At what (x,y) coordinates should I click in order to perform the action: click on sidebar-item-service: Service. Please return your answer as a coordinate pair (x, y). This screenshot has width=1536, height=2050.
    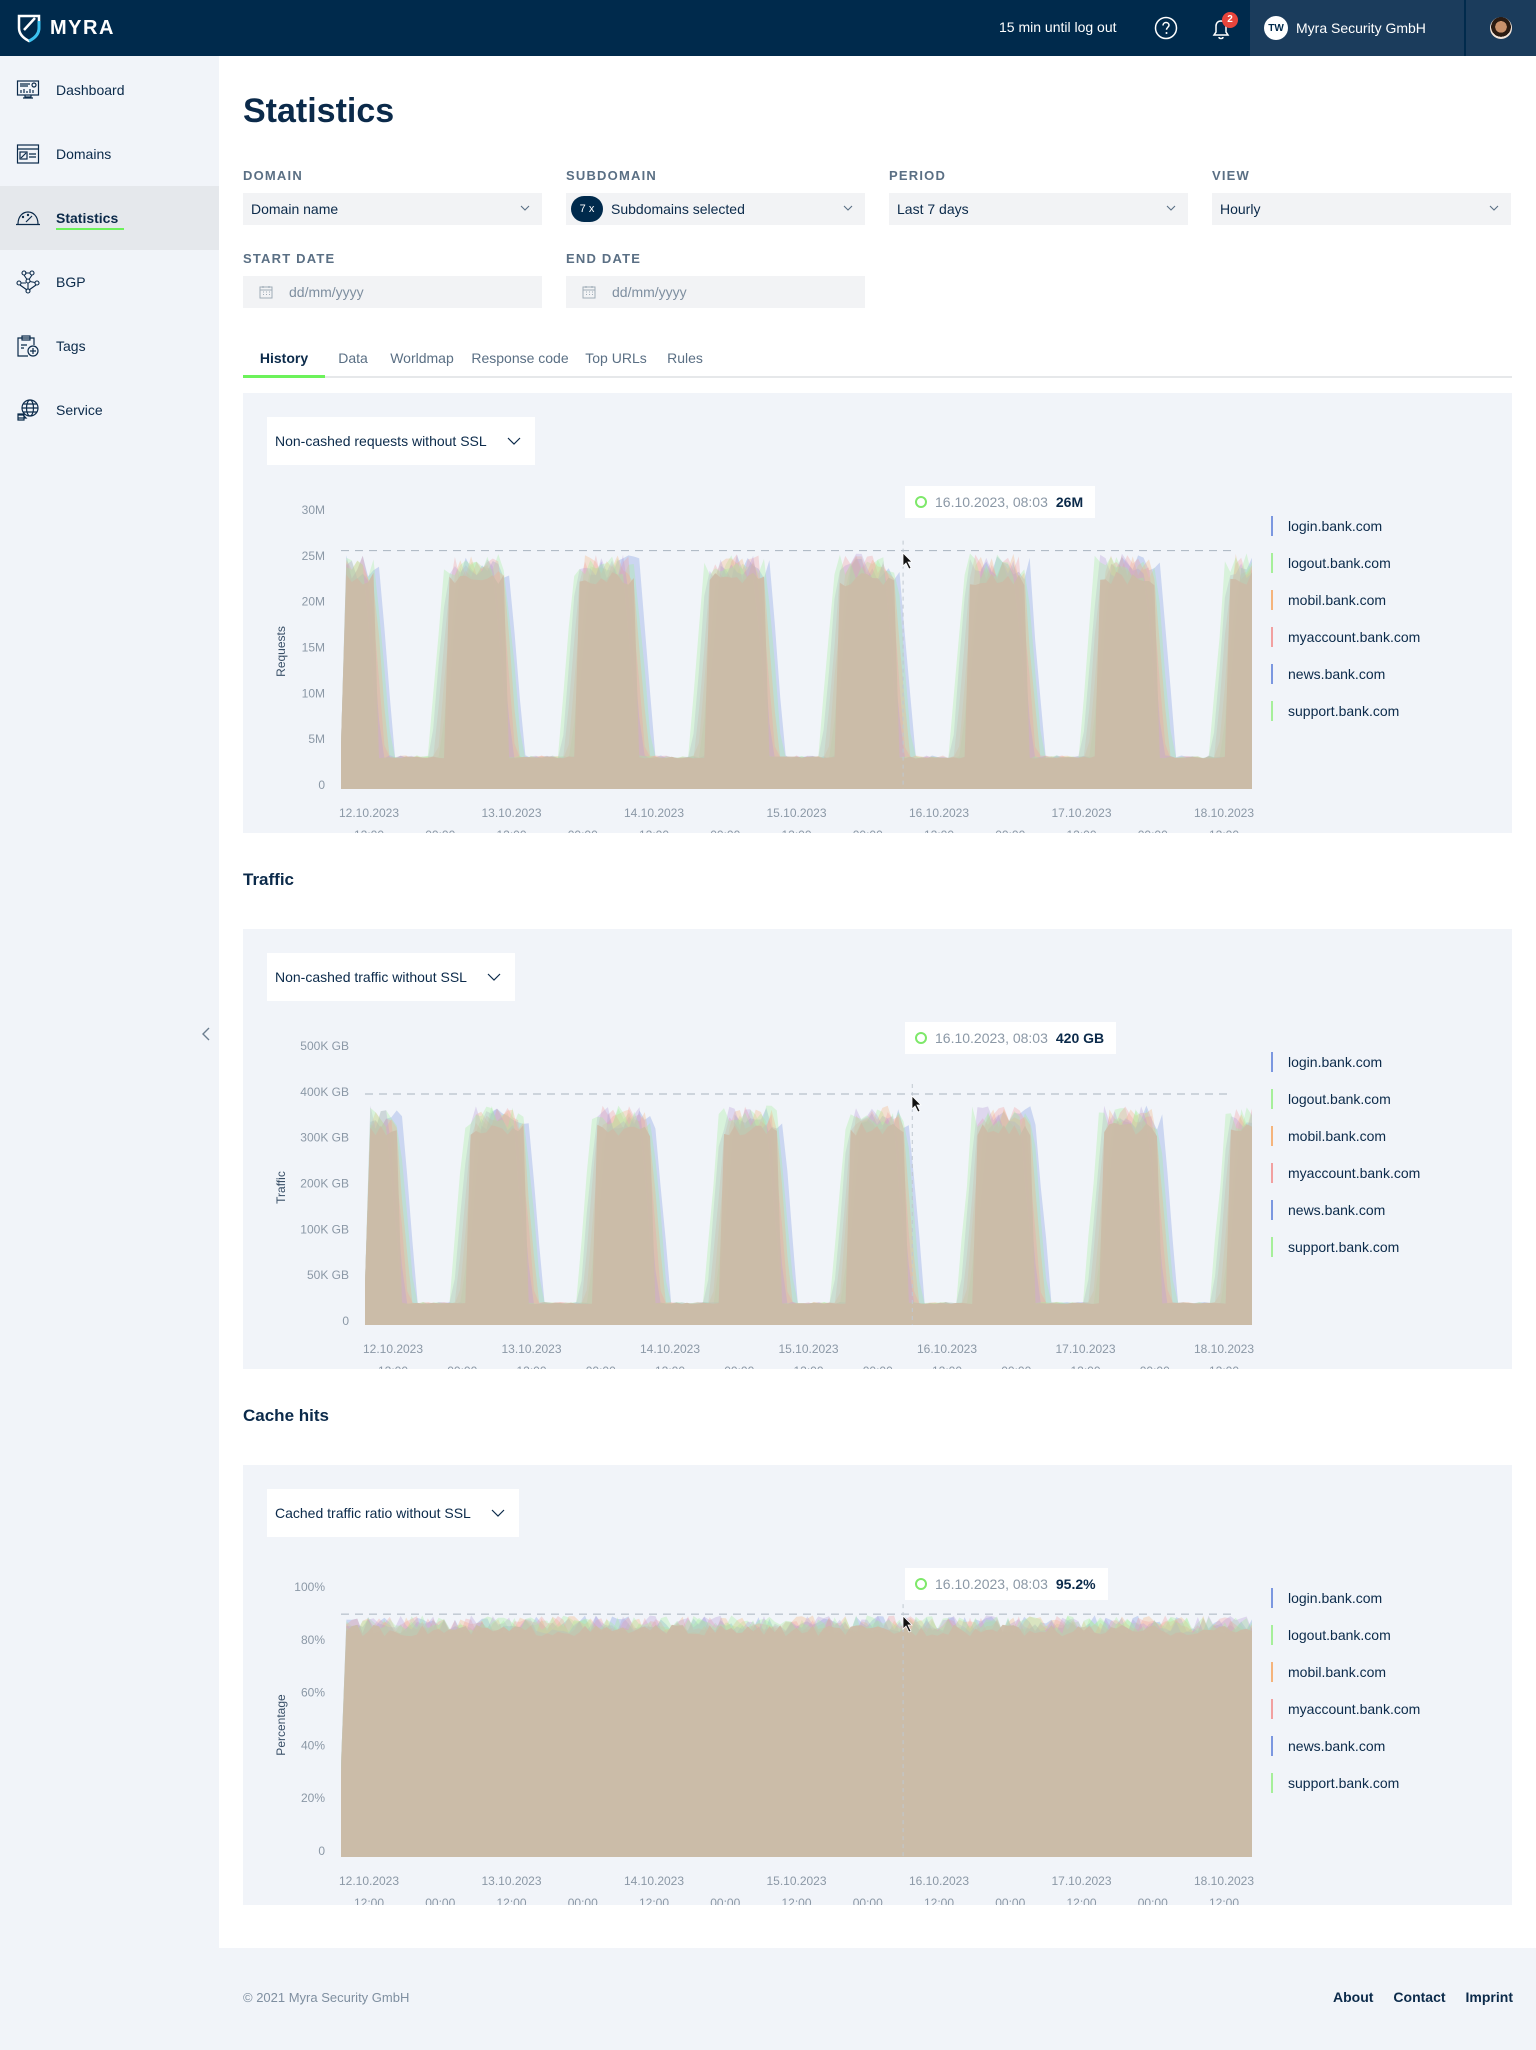
    Looking at the image, I should click on (109, 410).